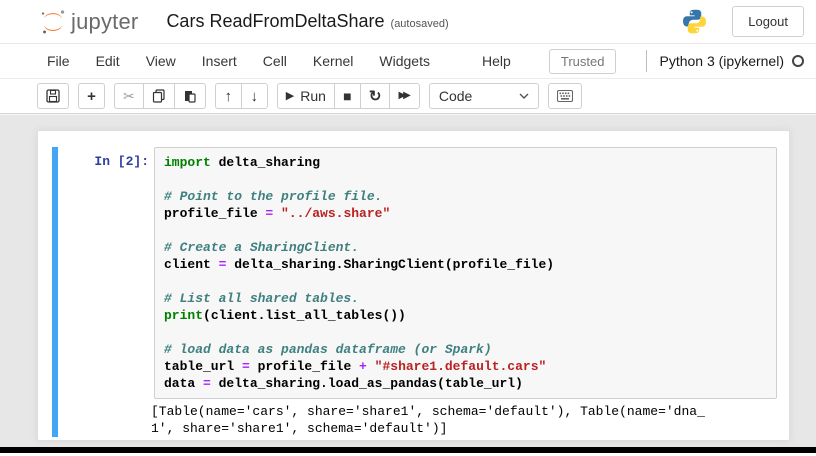  I want to click on cell-type-dropdown: Code, so click(483, 96).